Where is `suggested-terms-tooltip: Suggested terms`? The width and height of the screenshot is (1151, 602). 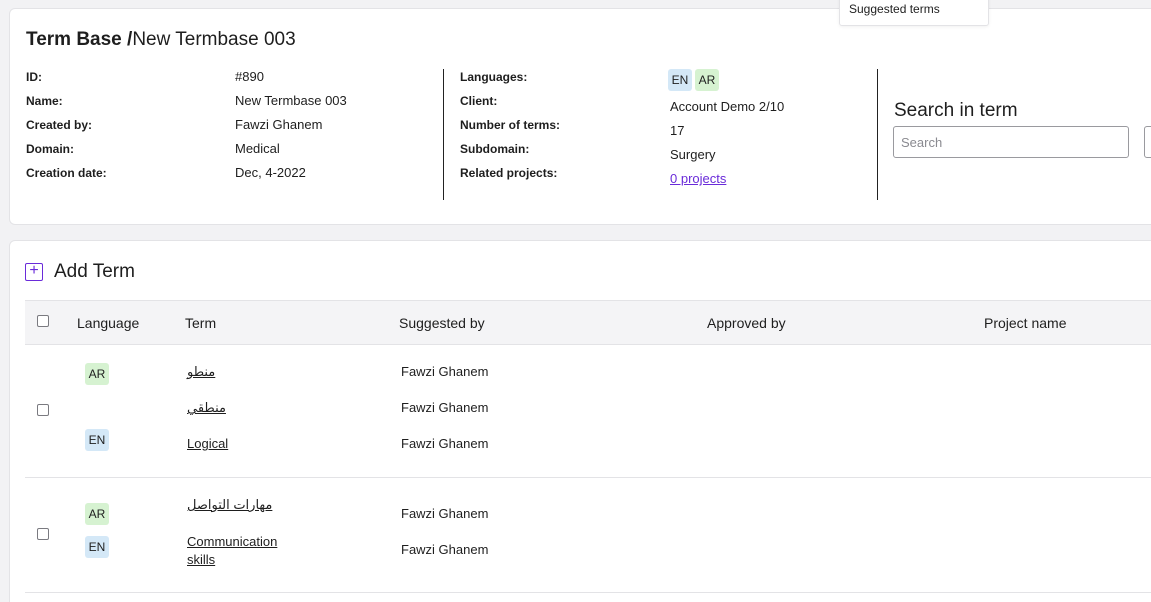
suggested-terms-tooltip: Suggested terms is located at coordinates (914, 13).